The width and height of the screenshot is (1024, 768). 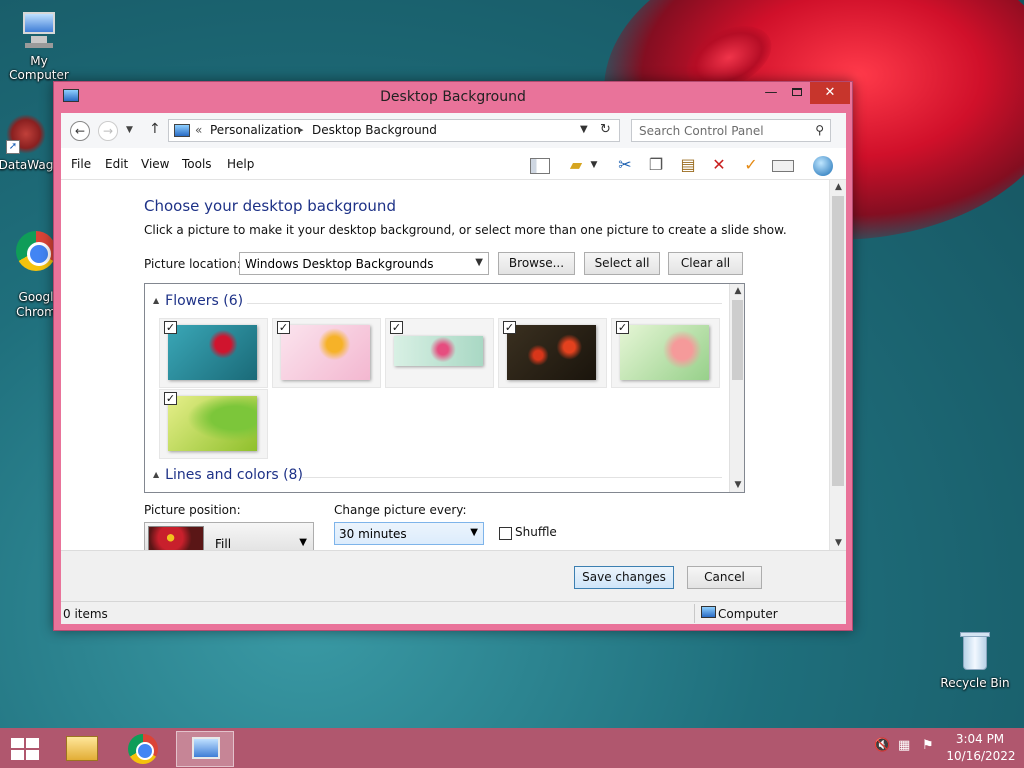 What do you see at coordinates (705, 263) in the screenshot?
I see `clear-all-button: Clear all` at bounding box center [705, 263].